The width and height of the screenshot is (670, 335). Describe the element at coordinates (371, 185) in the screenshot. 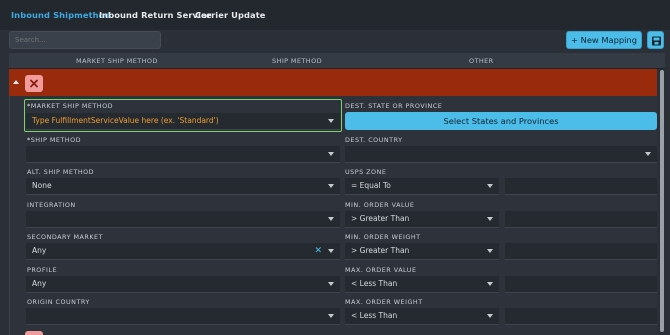

I see `usps-zone-operator-value: = Equal To` at that location.